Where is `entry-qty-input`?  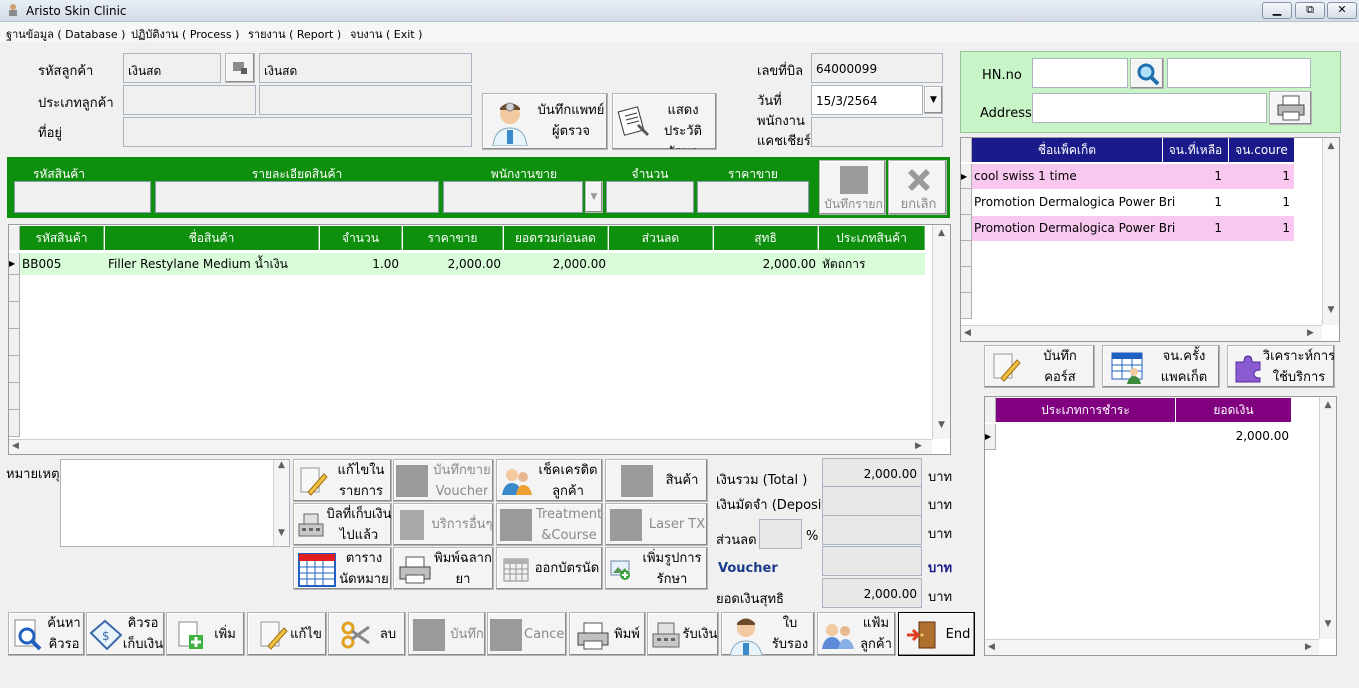
entry-qty-input is located at coordinates (650, 197).